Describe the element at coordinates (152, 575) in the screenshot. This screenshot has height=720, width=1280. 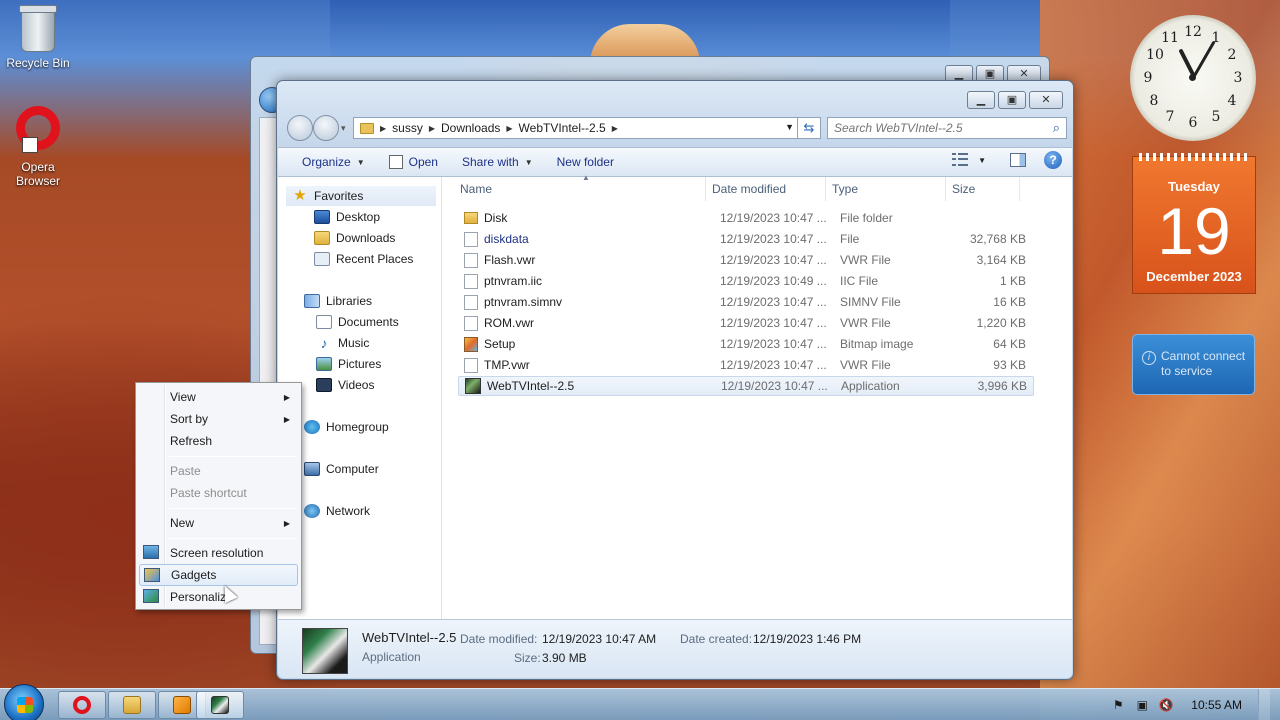
I see `gadgets-icon` at that location.